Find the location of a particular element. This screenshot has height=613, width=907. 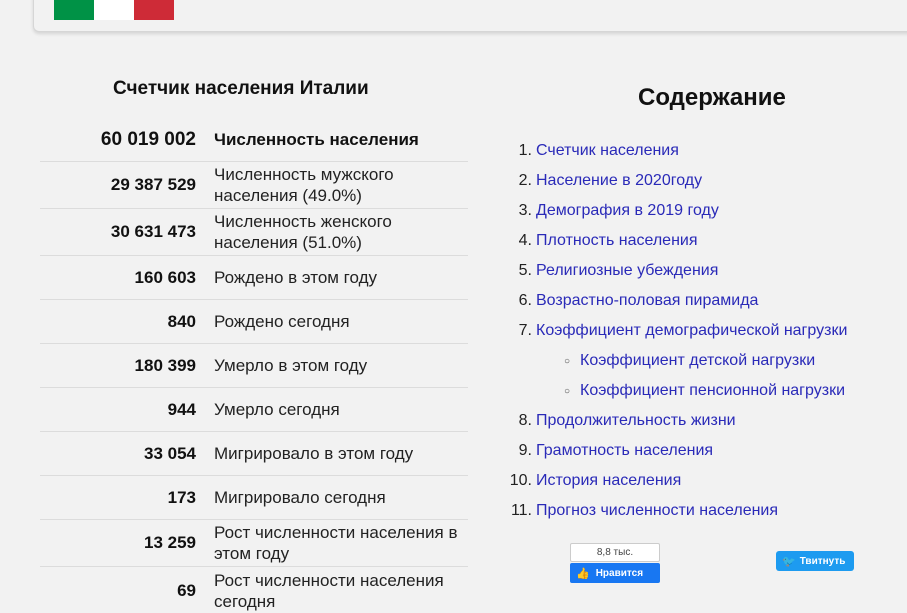

counter-value: 160 603 is located at coordinates (165, 277).